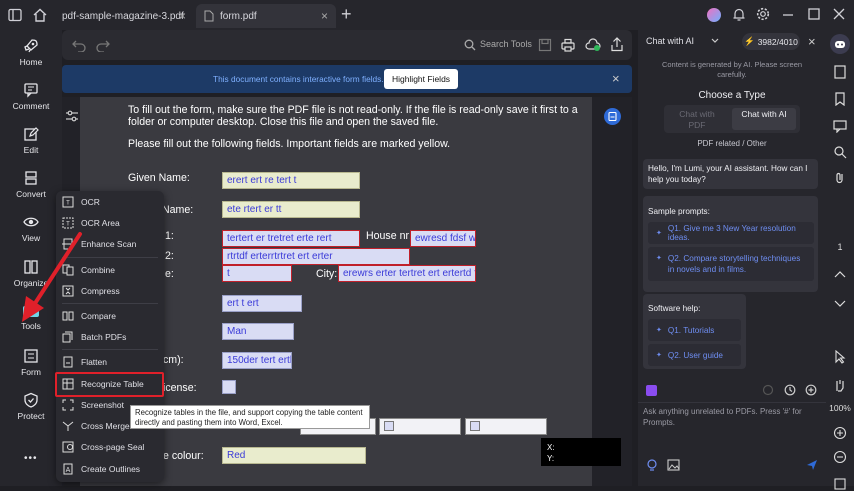 The image size is (854, 491). I want to click on attachment-icon, so click(840, 178).